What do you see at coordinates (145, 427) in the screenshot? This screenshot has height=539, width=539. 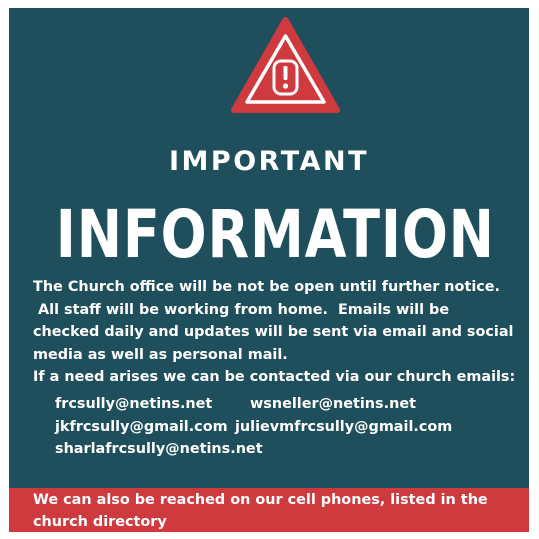 I see `email-address: jkfrcsully@gmail.com` at bounding box center [145, 427].